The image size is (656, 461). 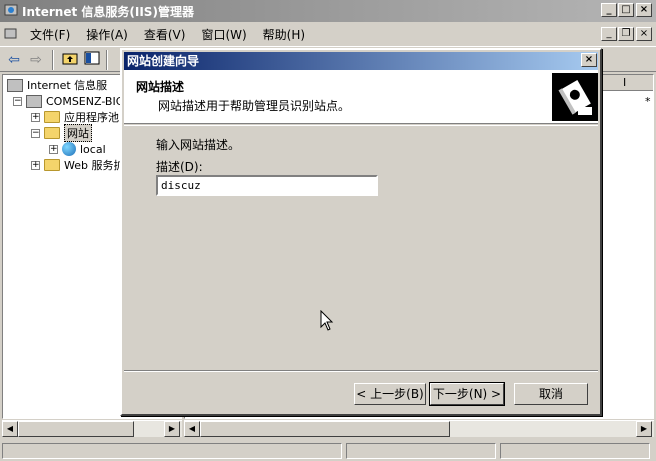 What do you see at coordinates (467, 394) in the screenshot?
I see `next-button: 下一步(N) >` at bounding box center [467, 394].